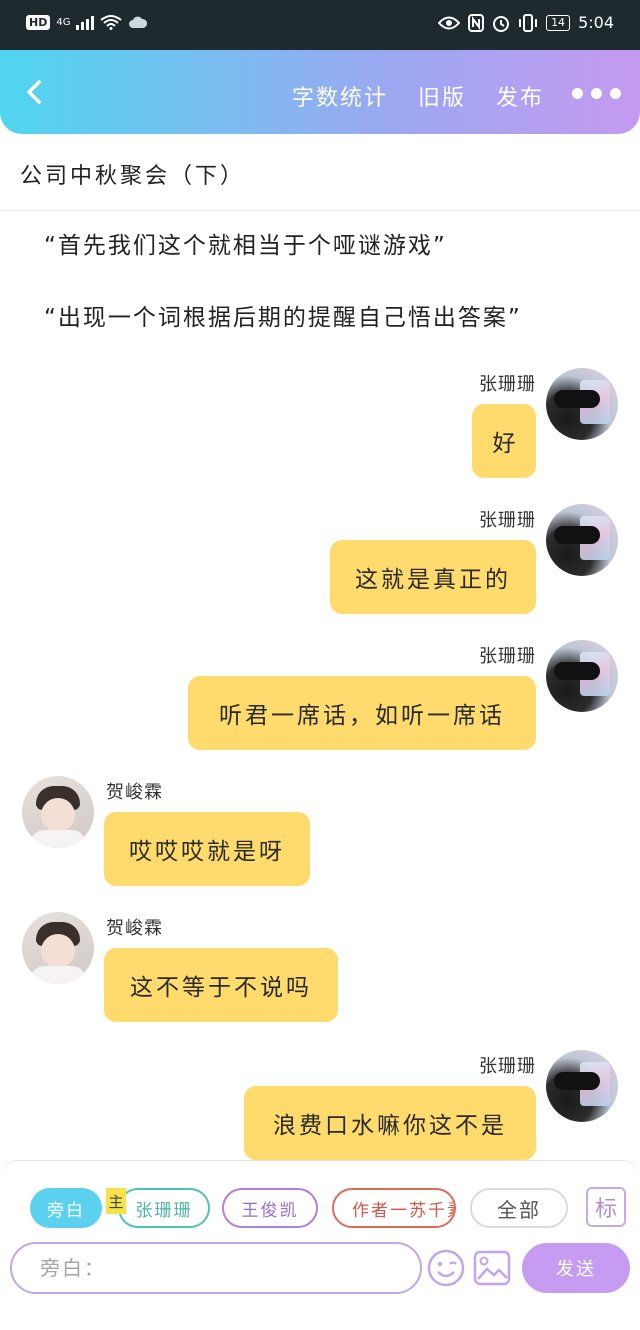 This screenshot has height=1330, width=640. Describe the element at coordinates (596, 93) in the screenshot. I see `more-dots-icon` at that location.